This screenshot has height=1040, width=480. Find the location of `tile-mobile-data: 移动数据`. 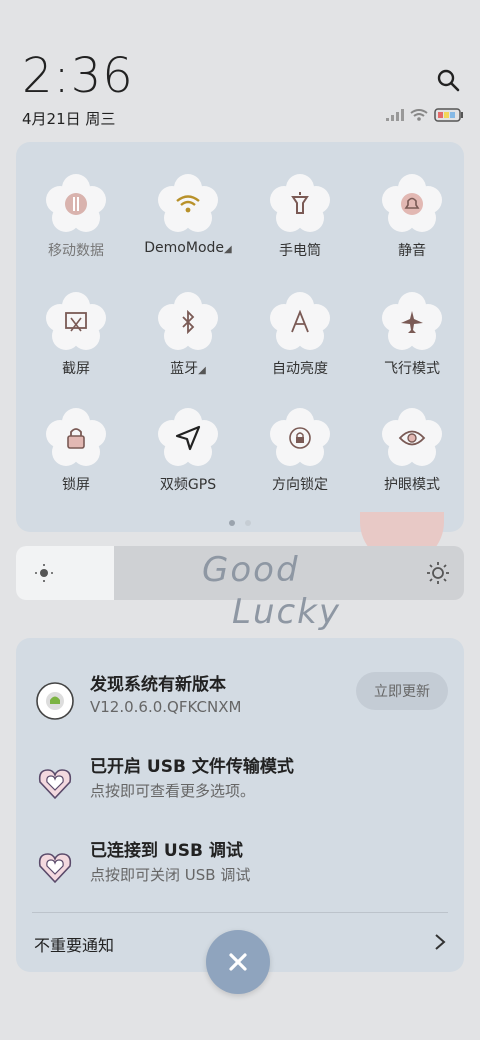

tile-mobile-data: 移动数据 is located at coordinates (76, 217).